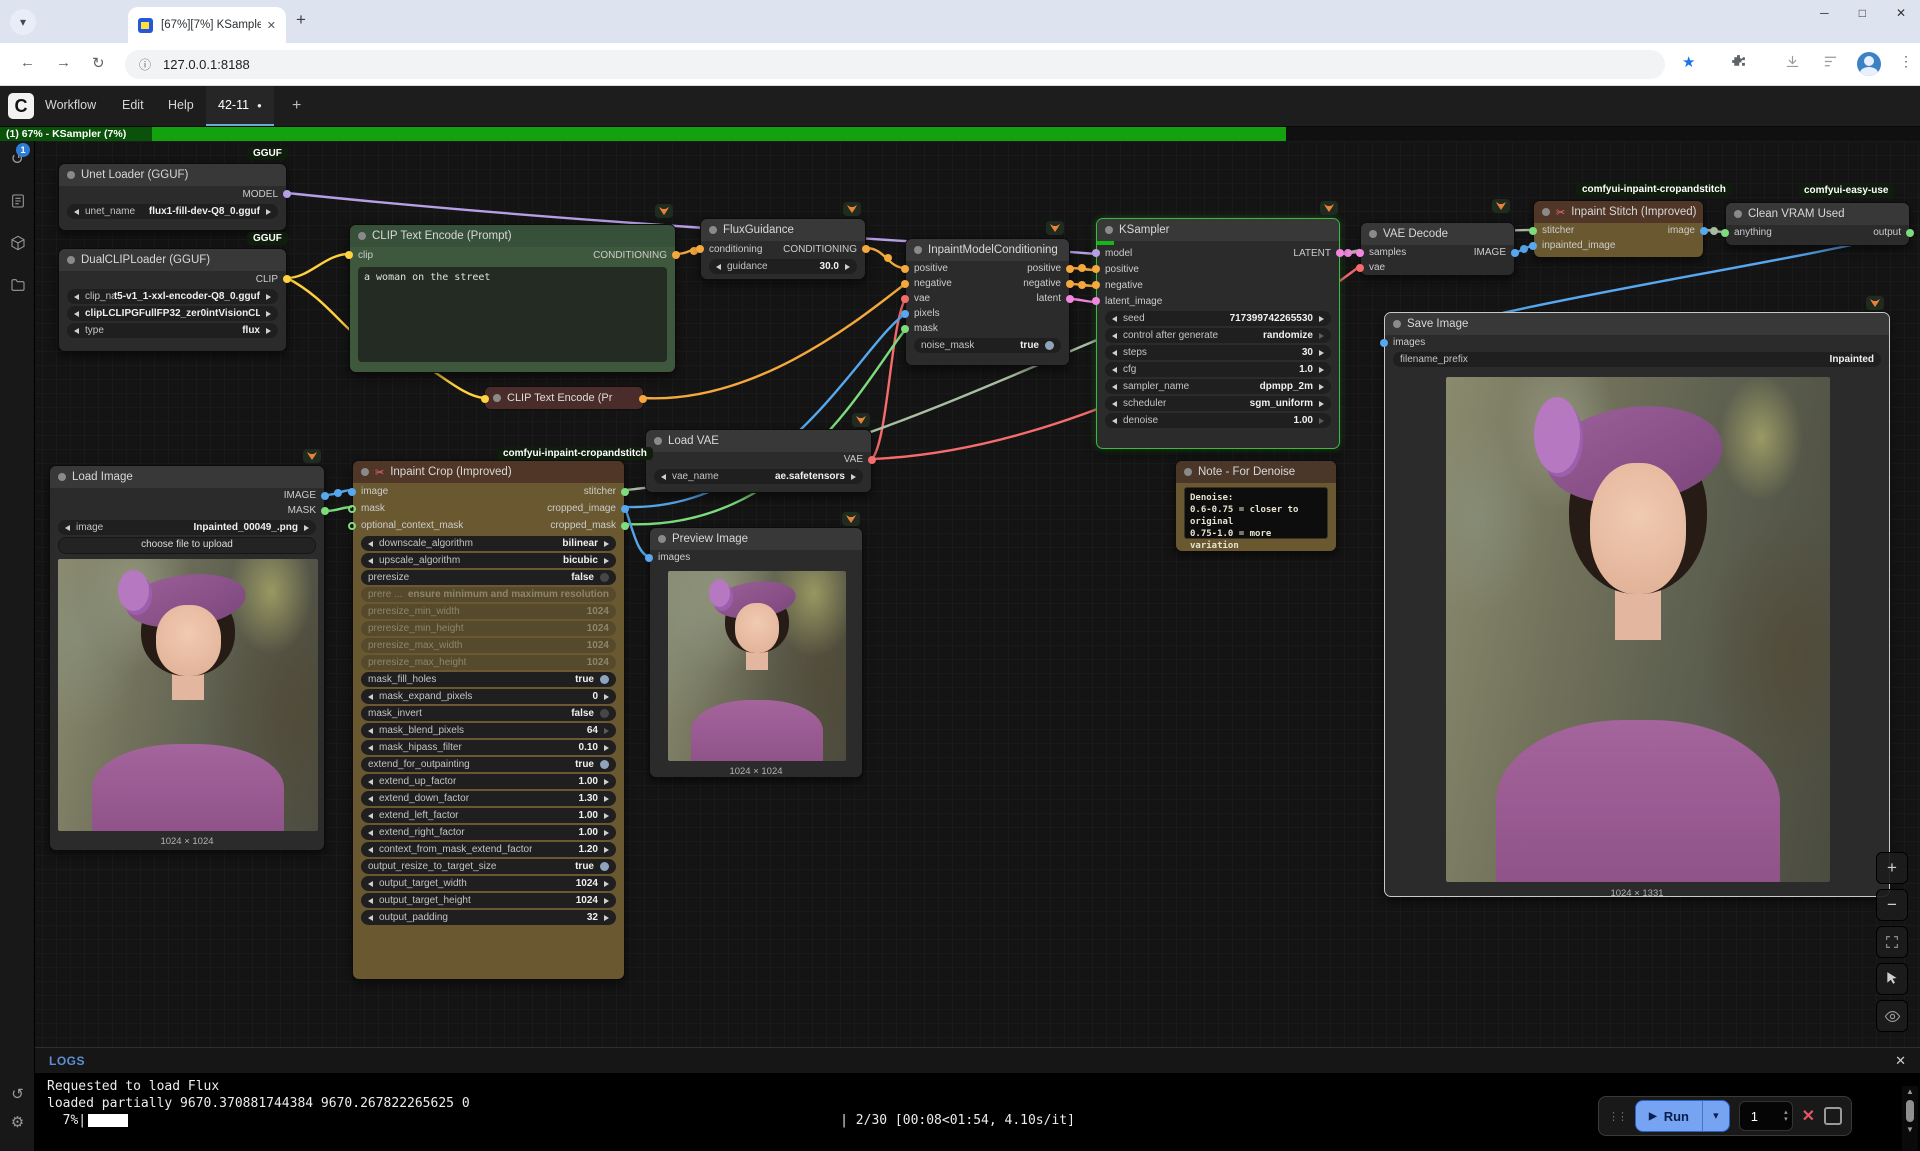  Describe the element at coordinates (17, 287) in the screenshot. I see `sidebar-workflows-icon` at that location.